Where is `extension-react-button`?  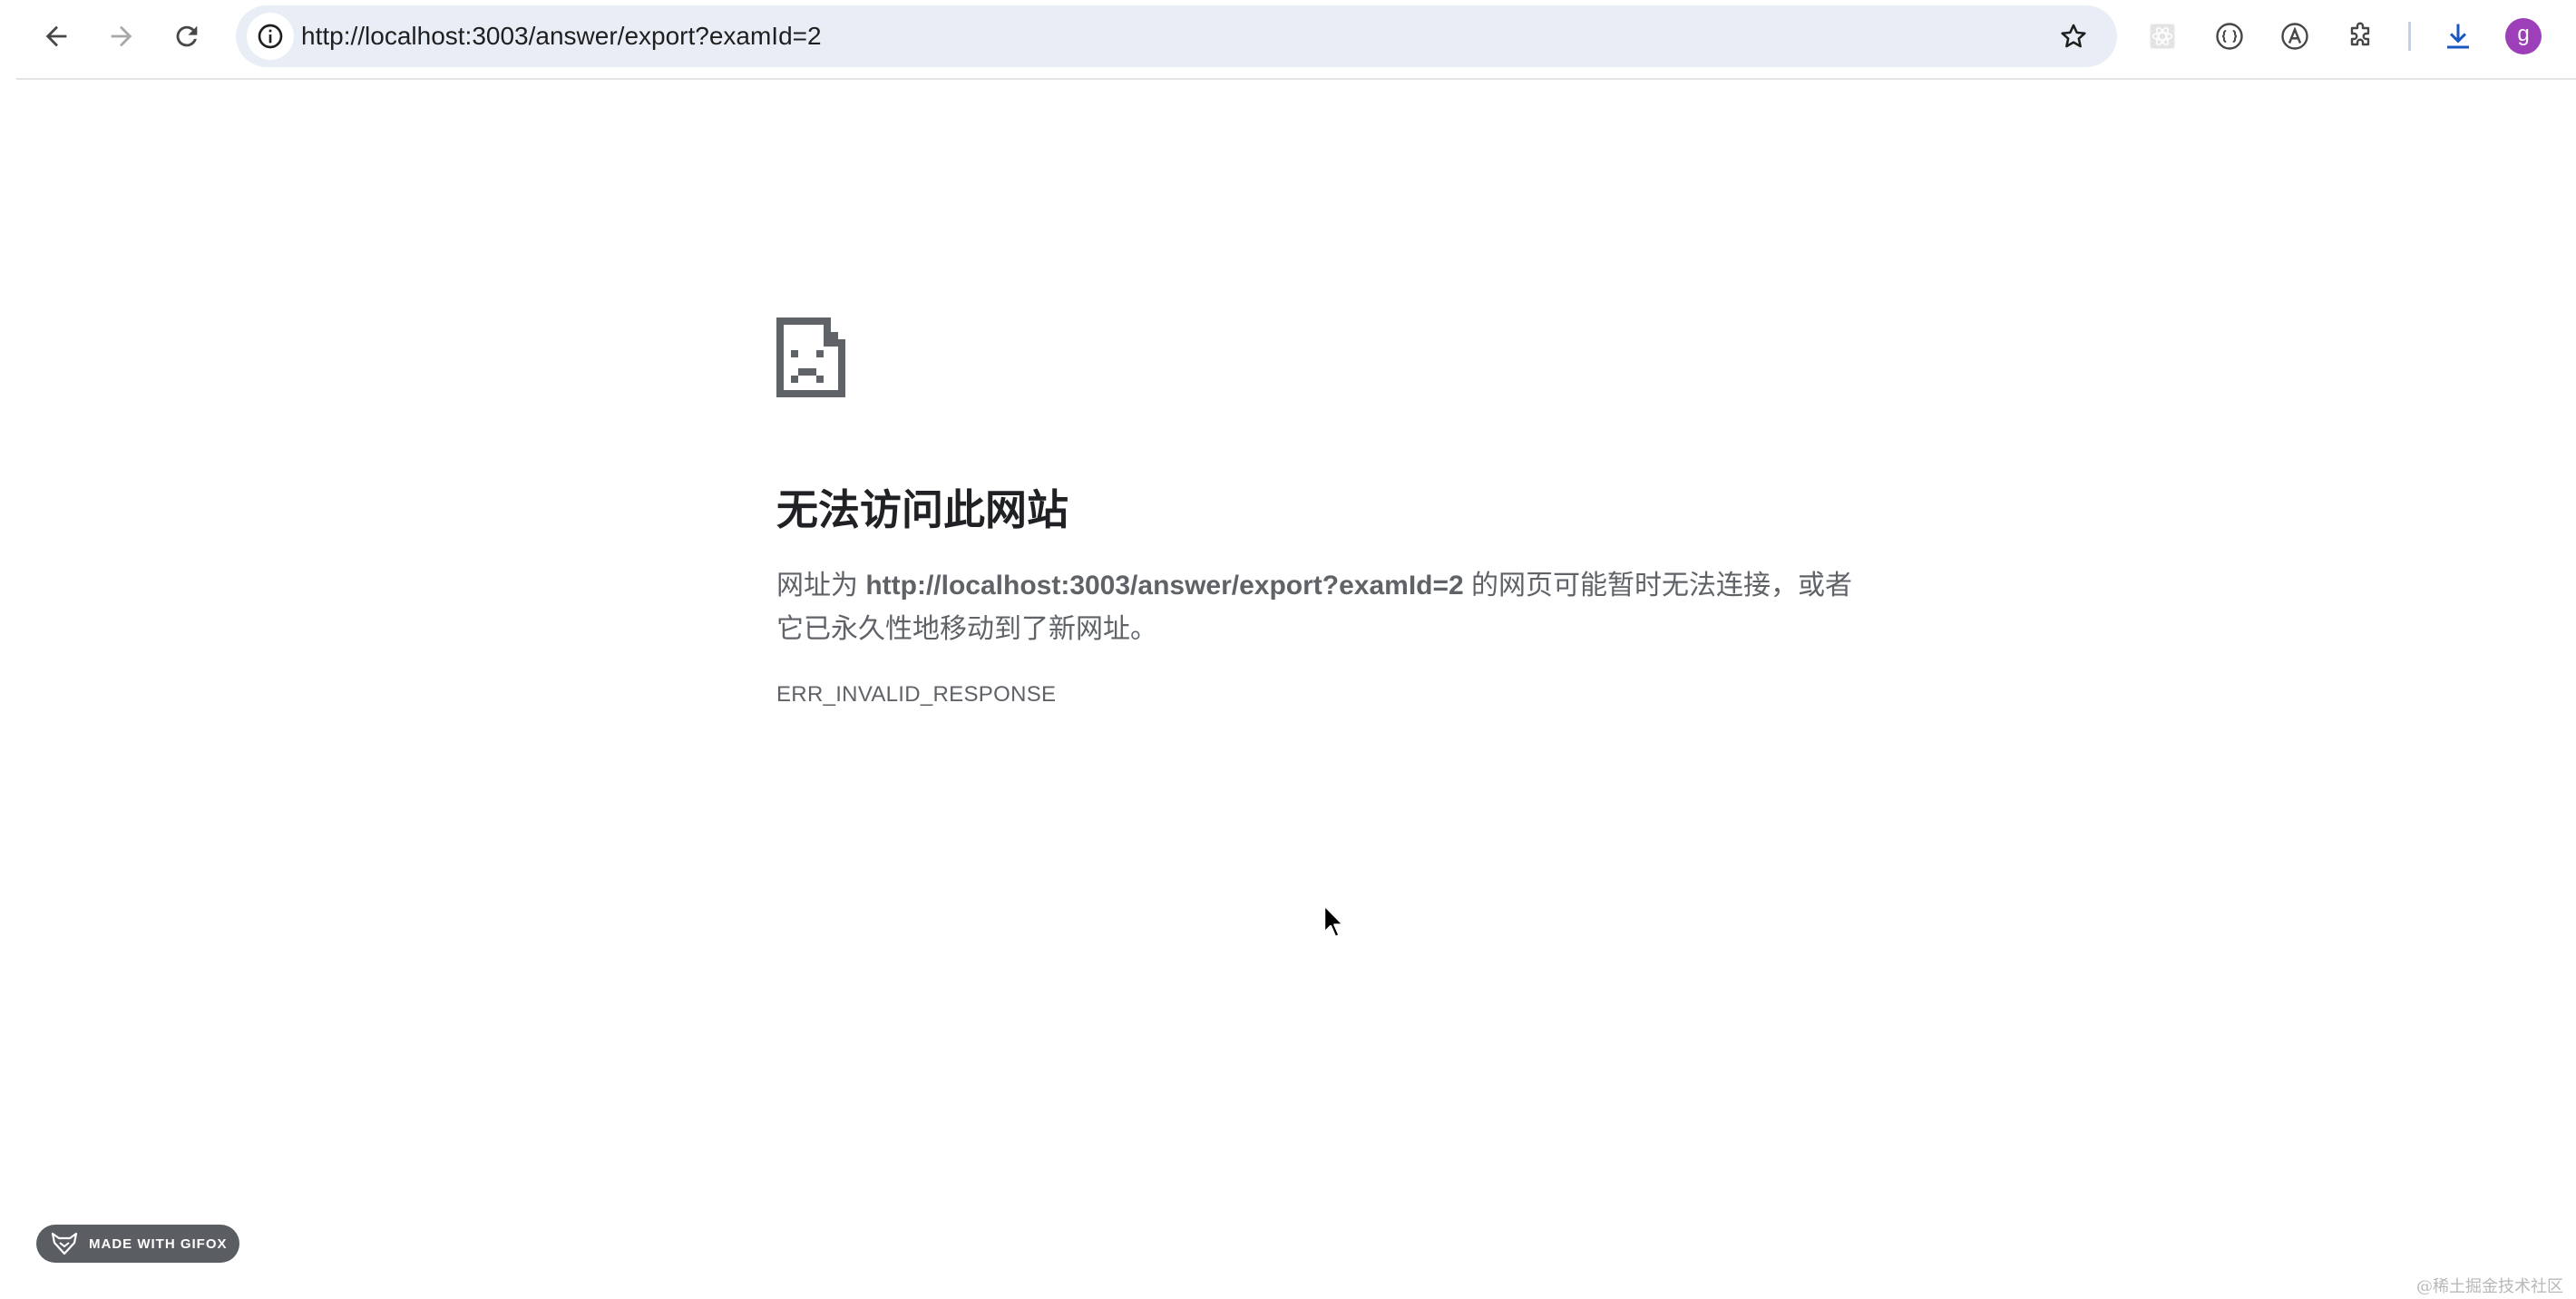 extension-react-button is located at coordinates (2162, 36).